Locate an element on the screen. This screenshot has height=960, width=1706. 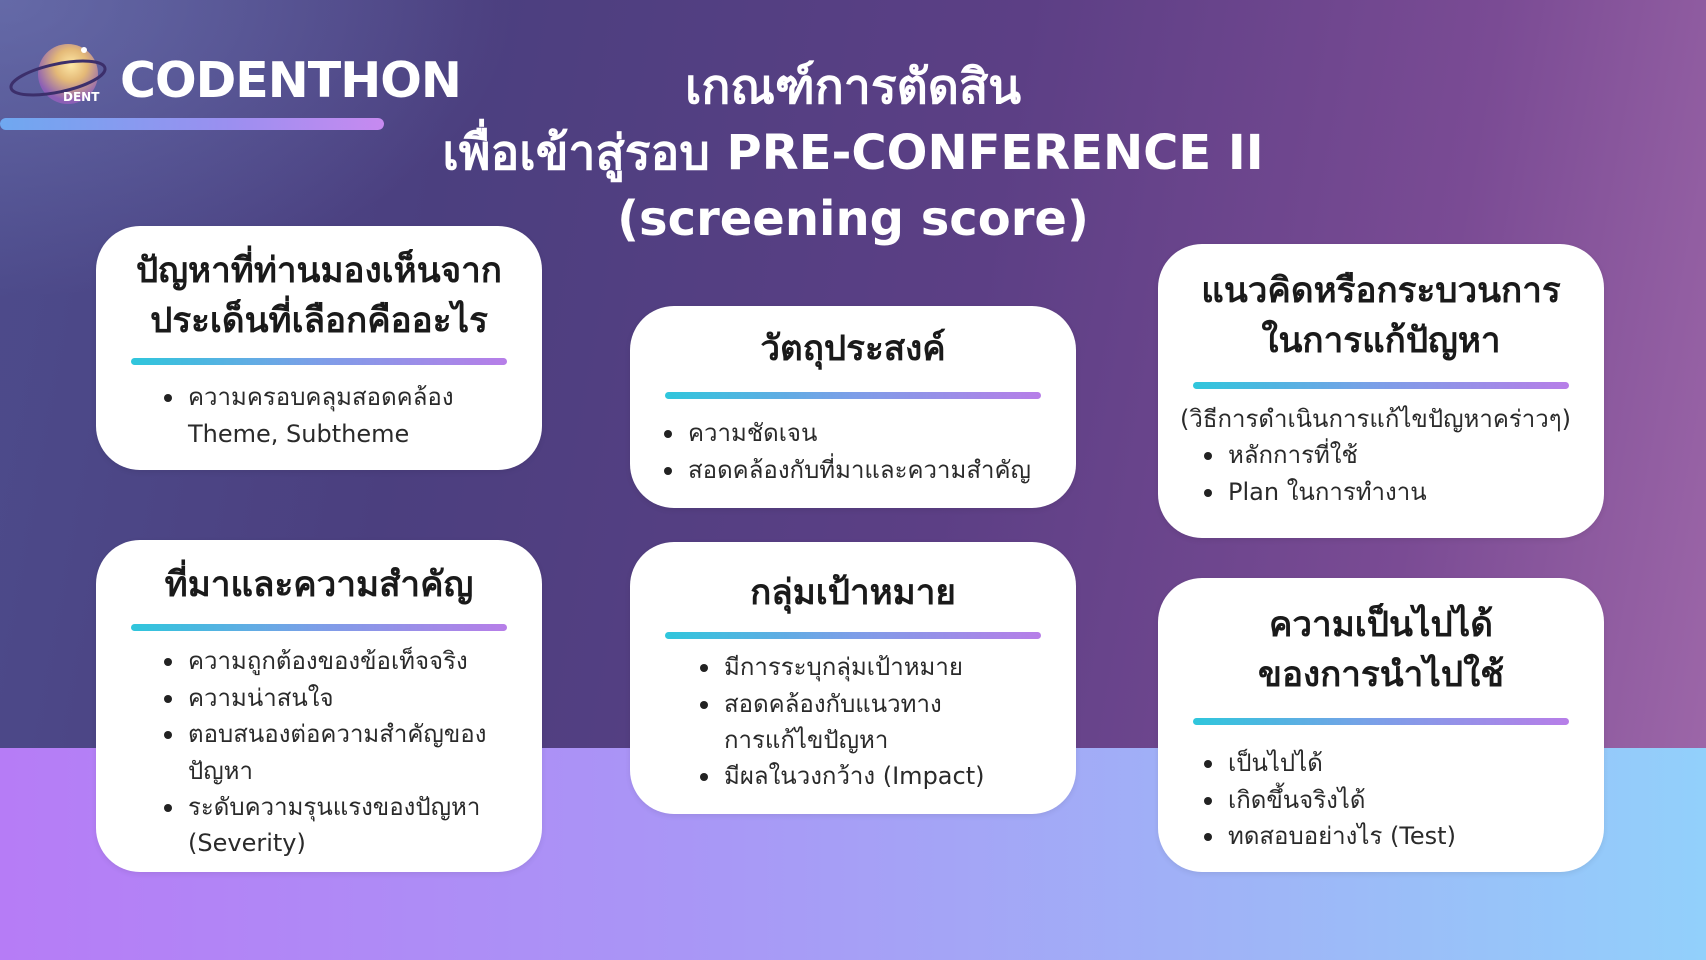
title-line-1: เกณฑ์การตัดสิน is located at coordinates (853, 87).